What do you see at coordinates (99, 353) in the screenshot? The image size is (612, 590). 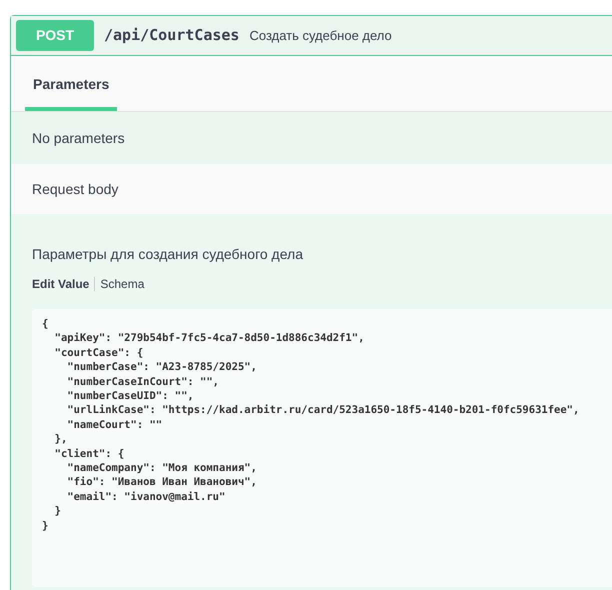 I see `code-line: "courtCase": {` at bounding box center [99, 353].